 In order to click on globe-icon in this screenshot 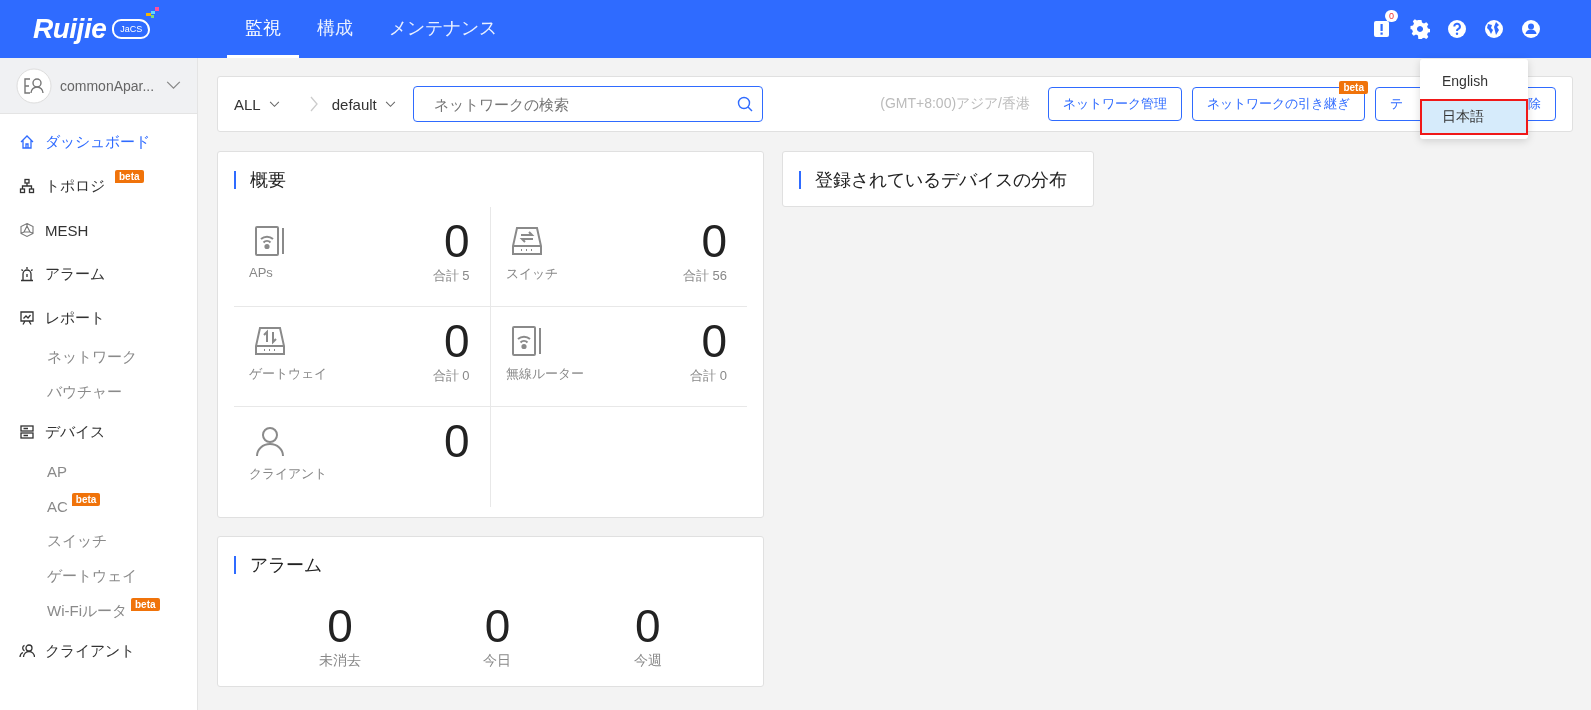, I will do `click(1494, 29)`.